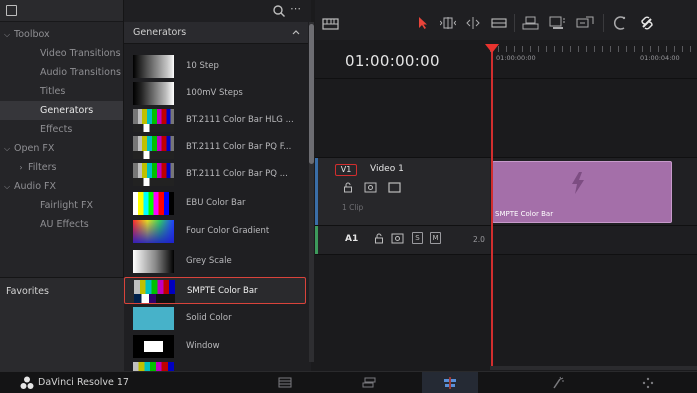 The image size is (697, 393). Describe the element at coordinates (153, 203) in the screenshot. I see `thumbnail-ebu-color-bar` at that location.